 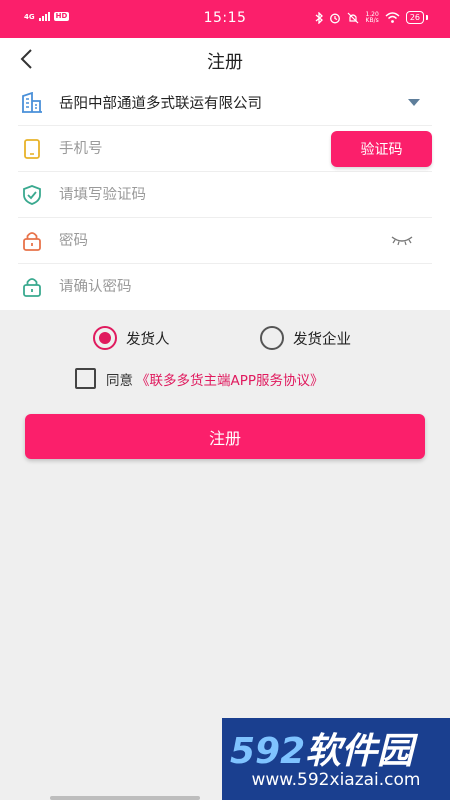 I want to click on wifi-icon, so click(x=392, y=17).